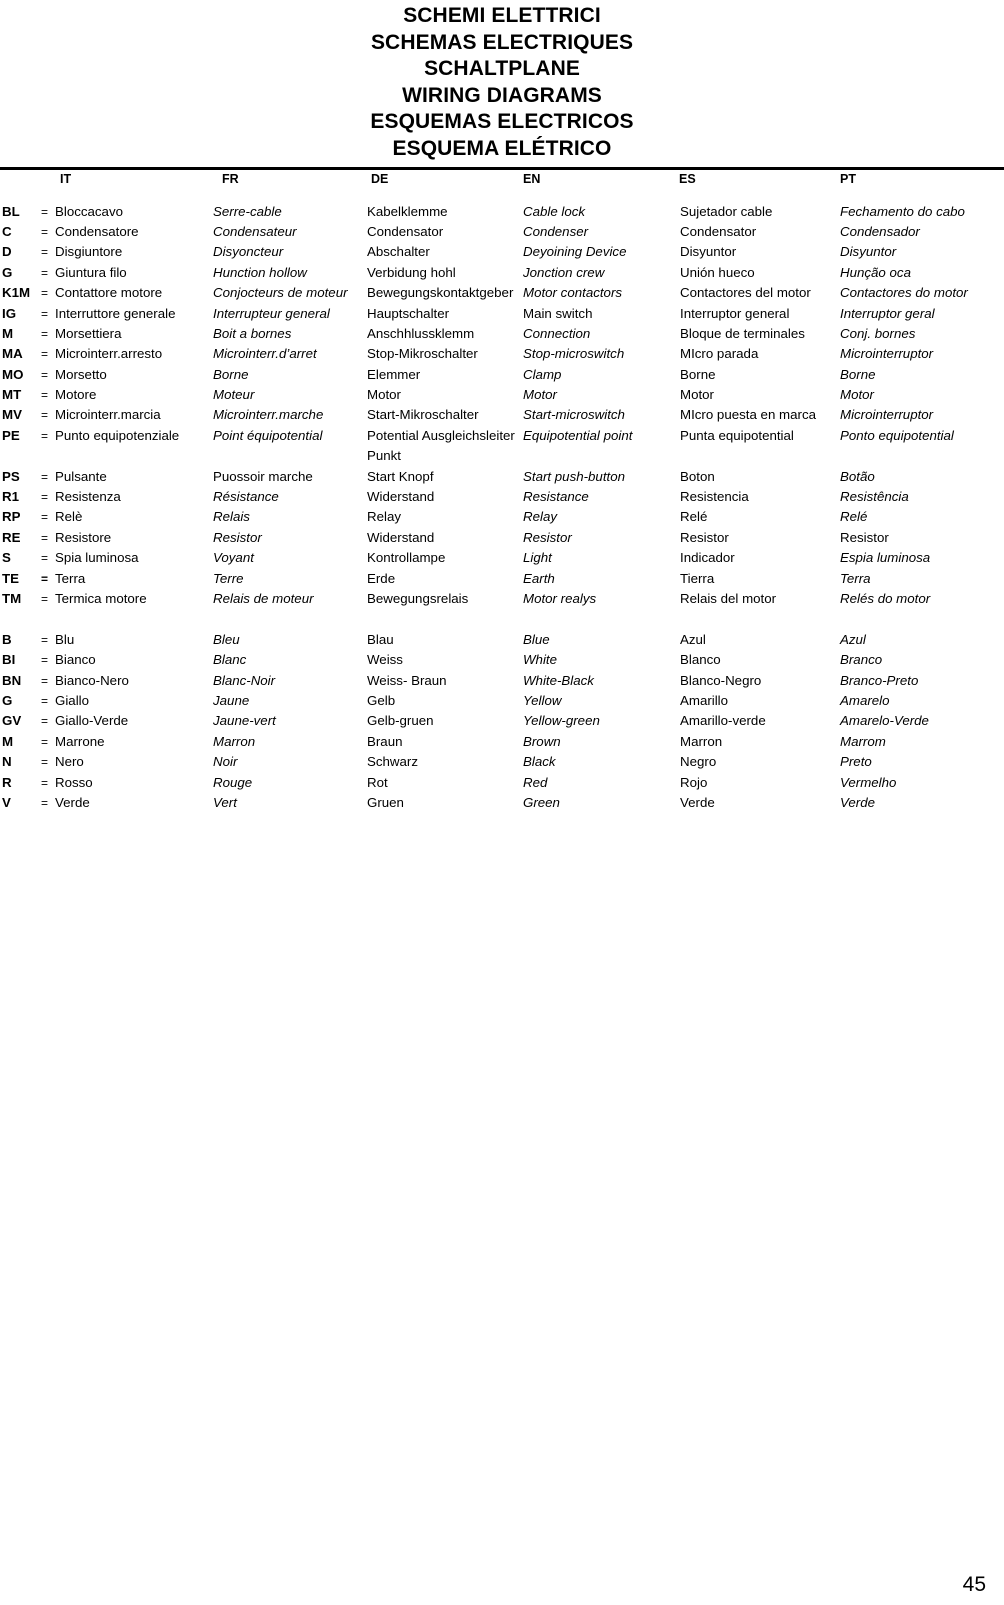  What do you see at coordinates (108, 415) in the screenshot?
I see `term-it: Microinterr.marcia` at bounding box center [108, 415].